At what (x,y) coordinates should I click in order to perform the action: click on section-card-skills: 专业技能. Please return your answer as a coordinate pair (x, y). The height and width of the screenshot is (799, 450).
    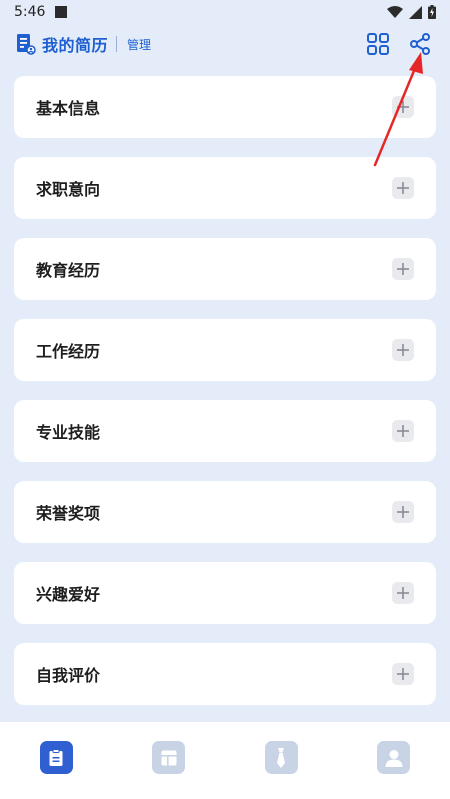
    Looking at the image, I should click on (225, 431).